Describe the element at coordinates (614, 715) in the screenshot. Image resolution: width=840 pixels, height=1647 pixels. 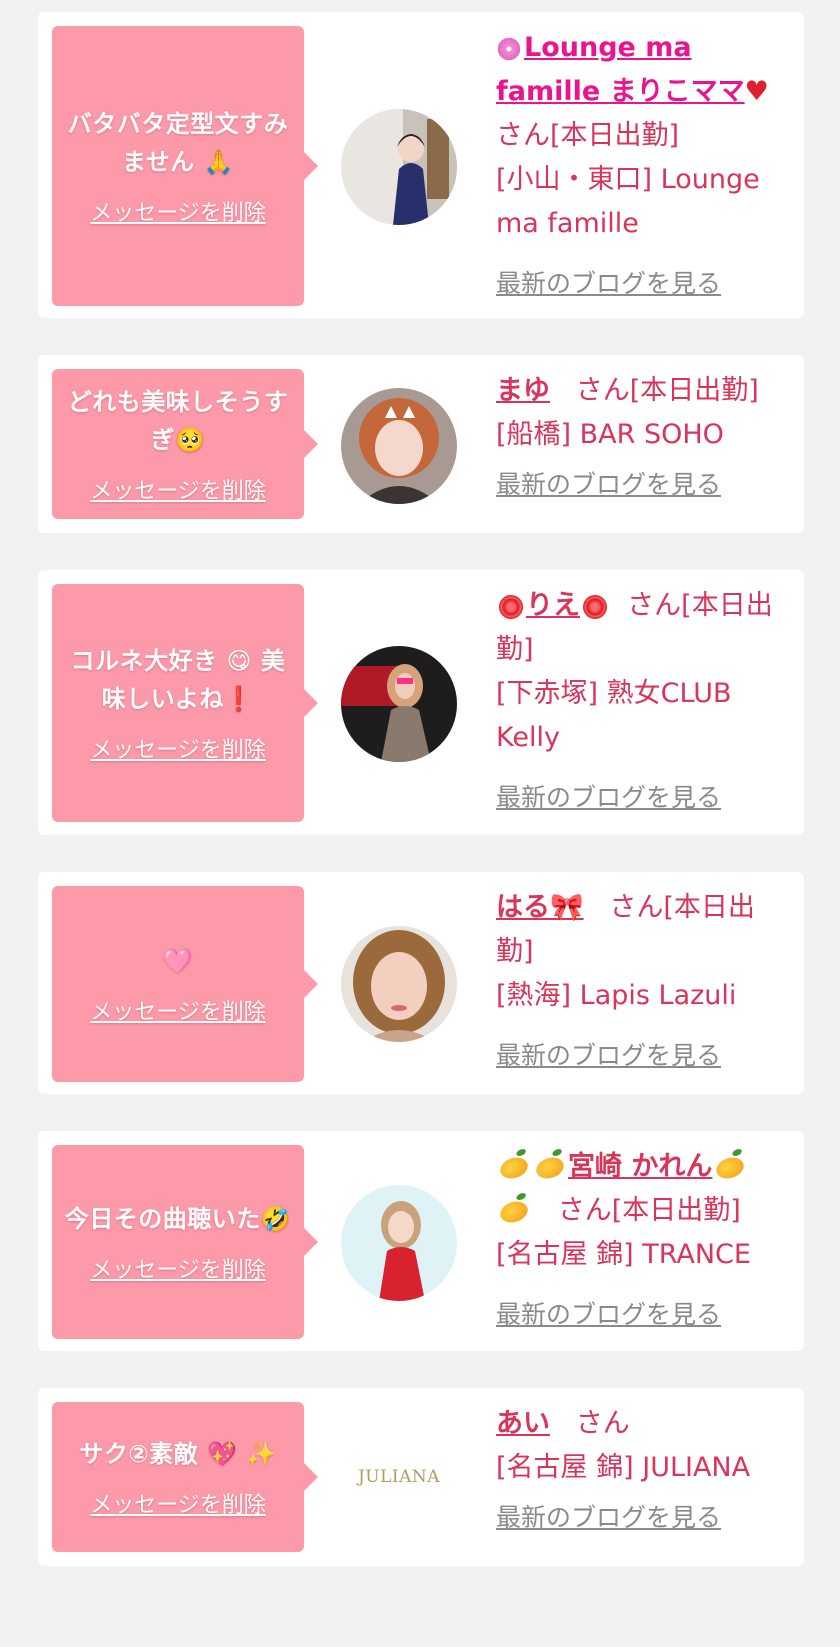
I see `shop-name: [下赤塚] 熟女CLUB Kelly` at that location.